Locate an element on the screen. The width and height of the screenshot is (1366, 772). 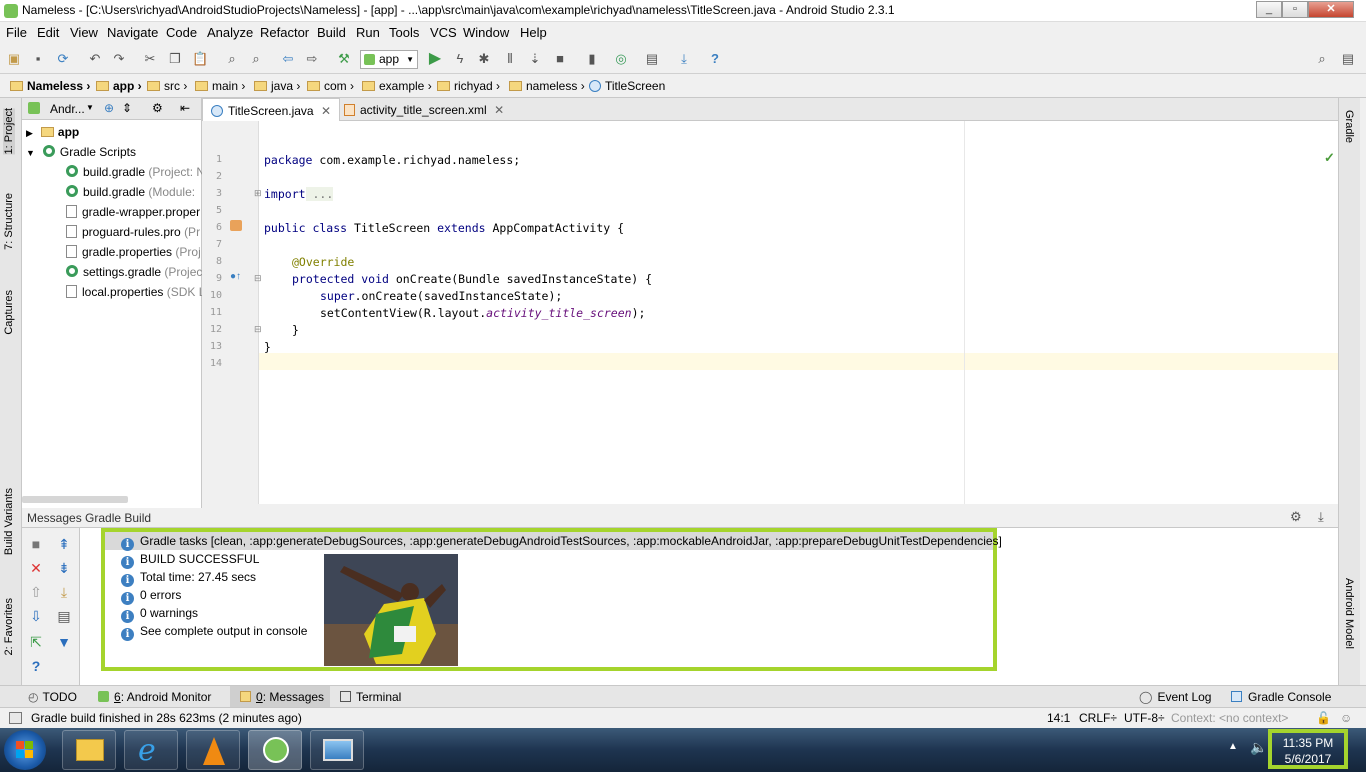
taskbar-photo-viewer is located at coordinates (337, 750).